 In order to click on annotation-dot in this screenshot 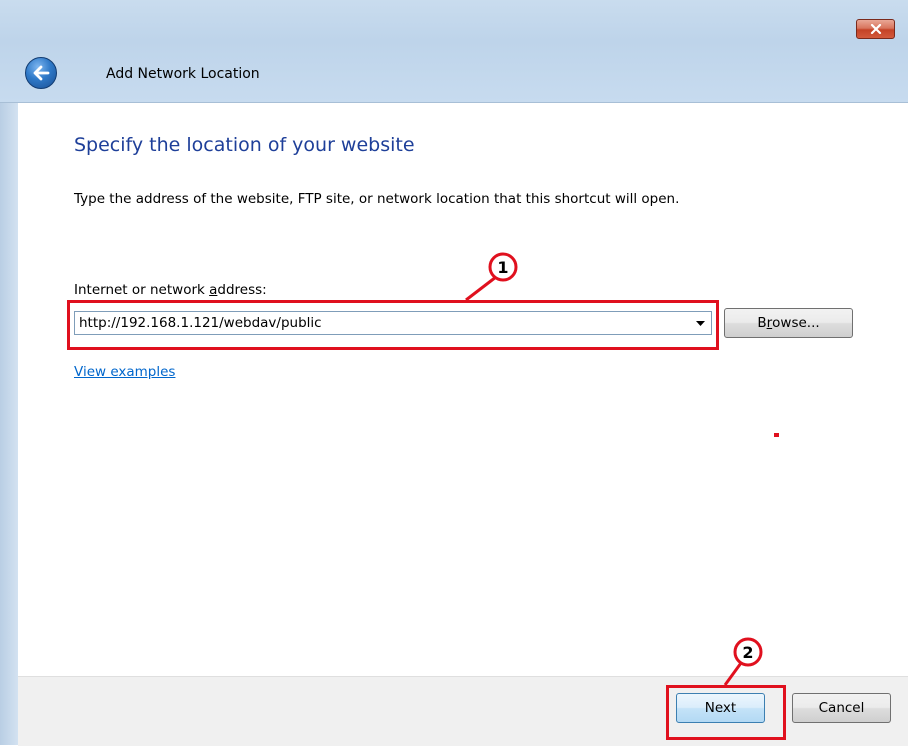, I will do `click(776, 435)`.